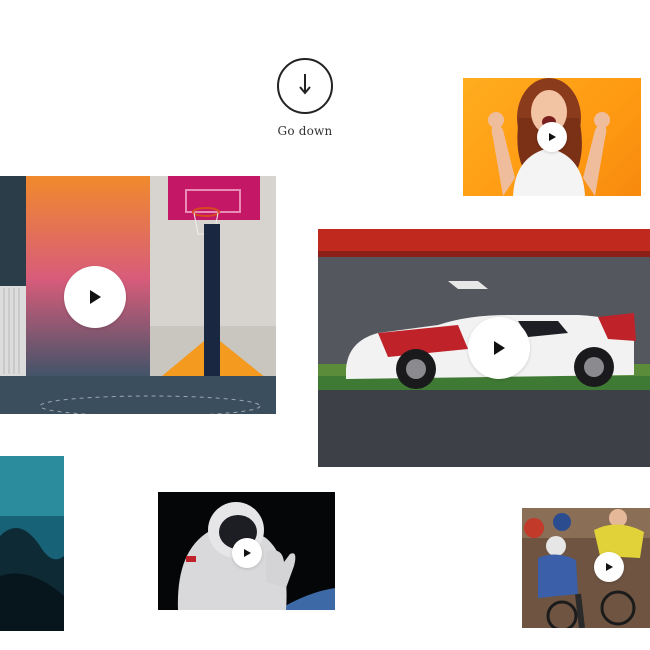 The width and height of the screenshot is (650, 650). I want to click on underwater-image, so click(32, 543).